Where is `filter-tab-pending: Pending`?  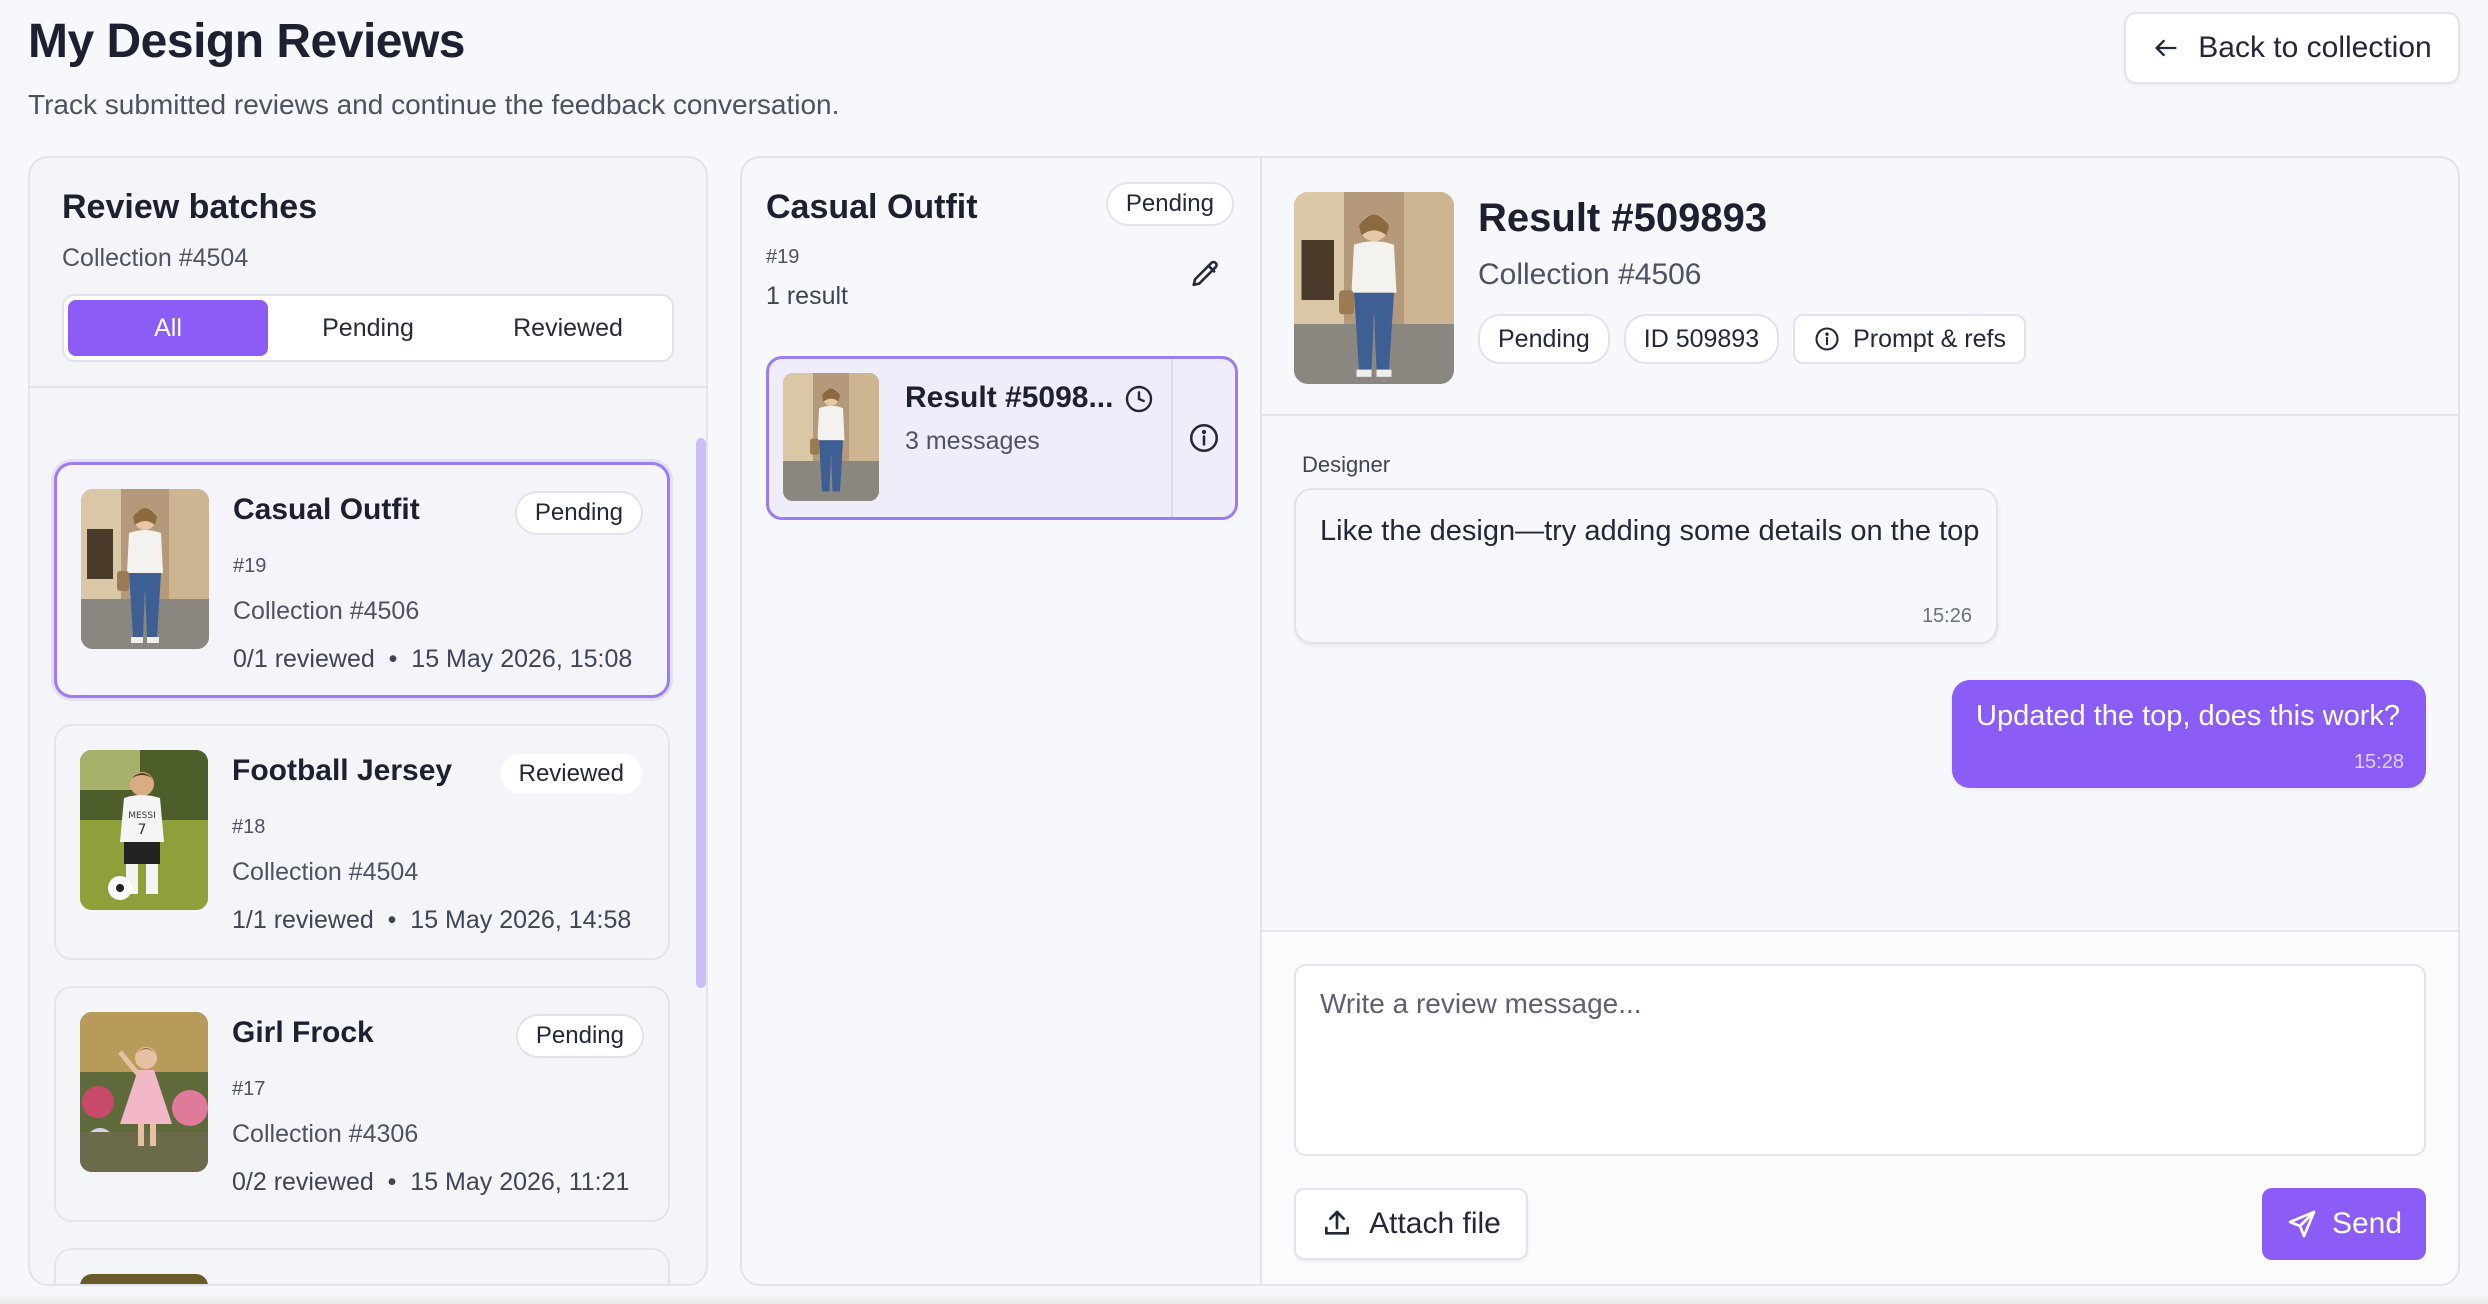
filter-tab-pending: Pending is located at coordinates (368, 328).